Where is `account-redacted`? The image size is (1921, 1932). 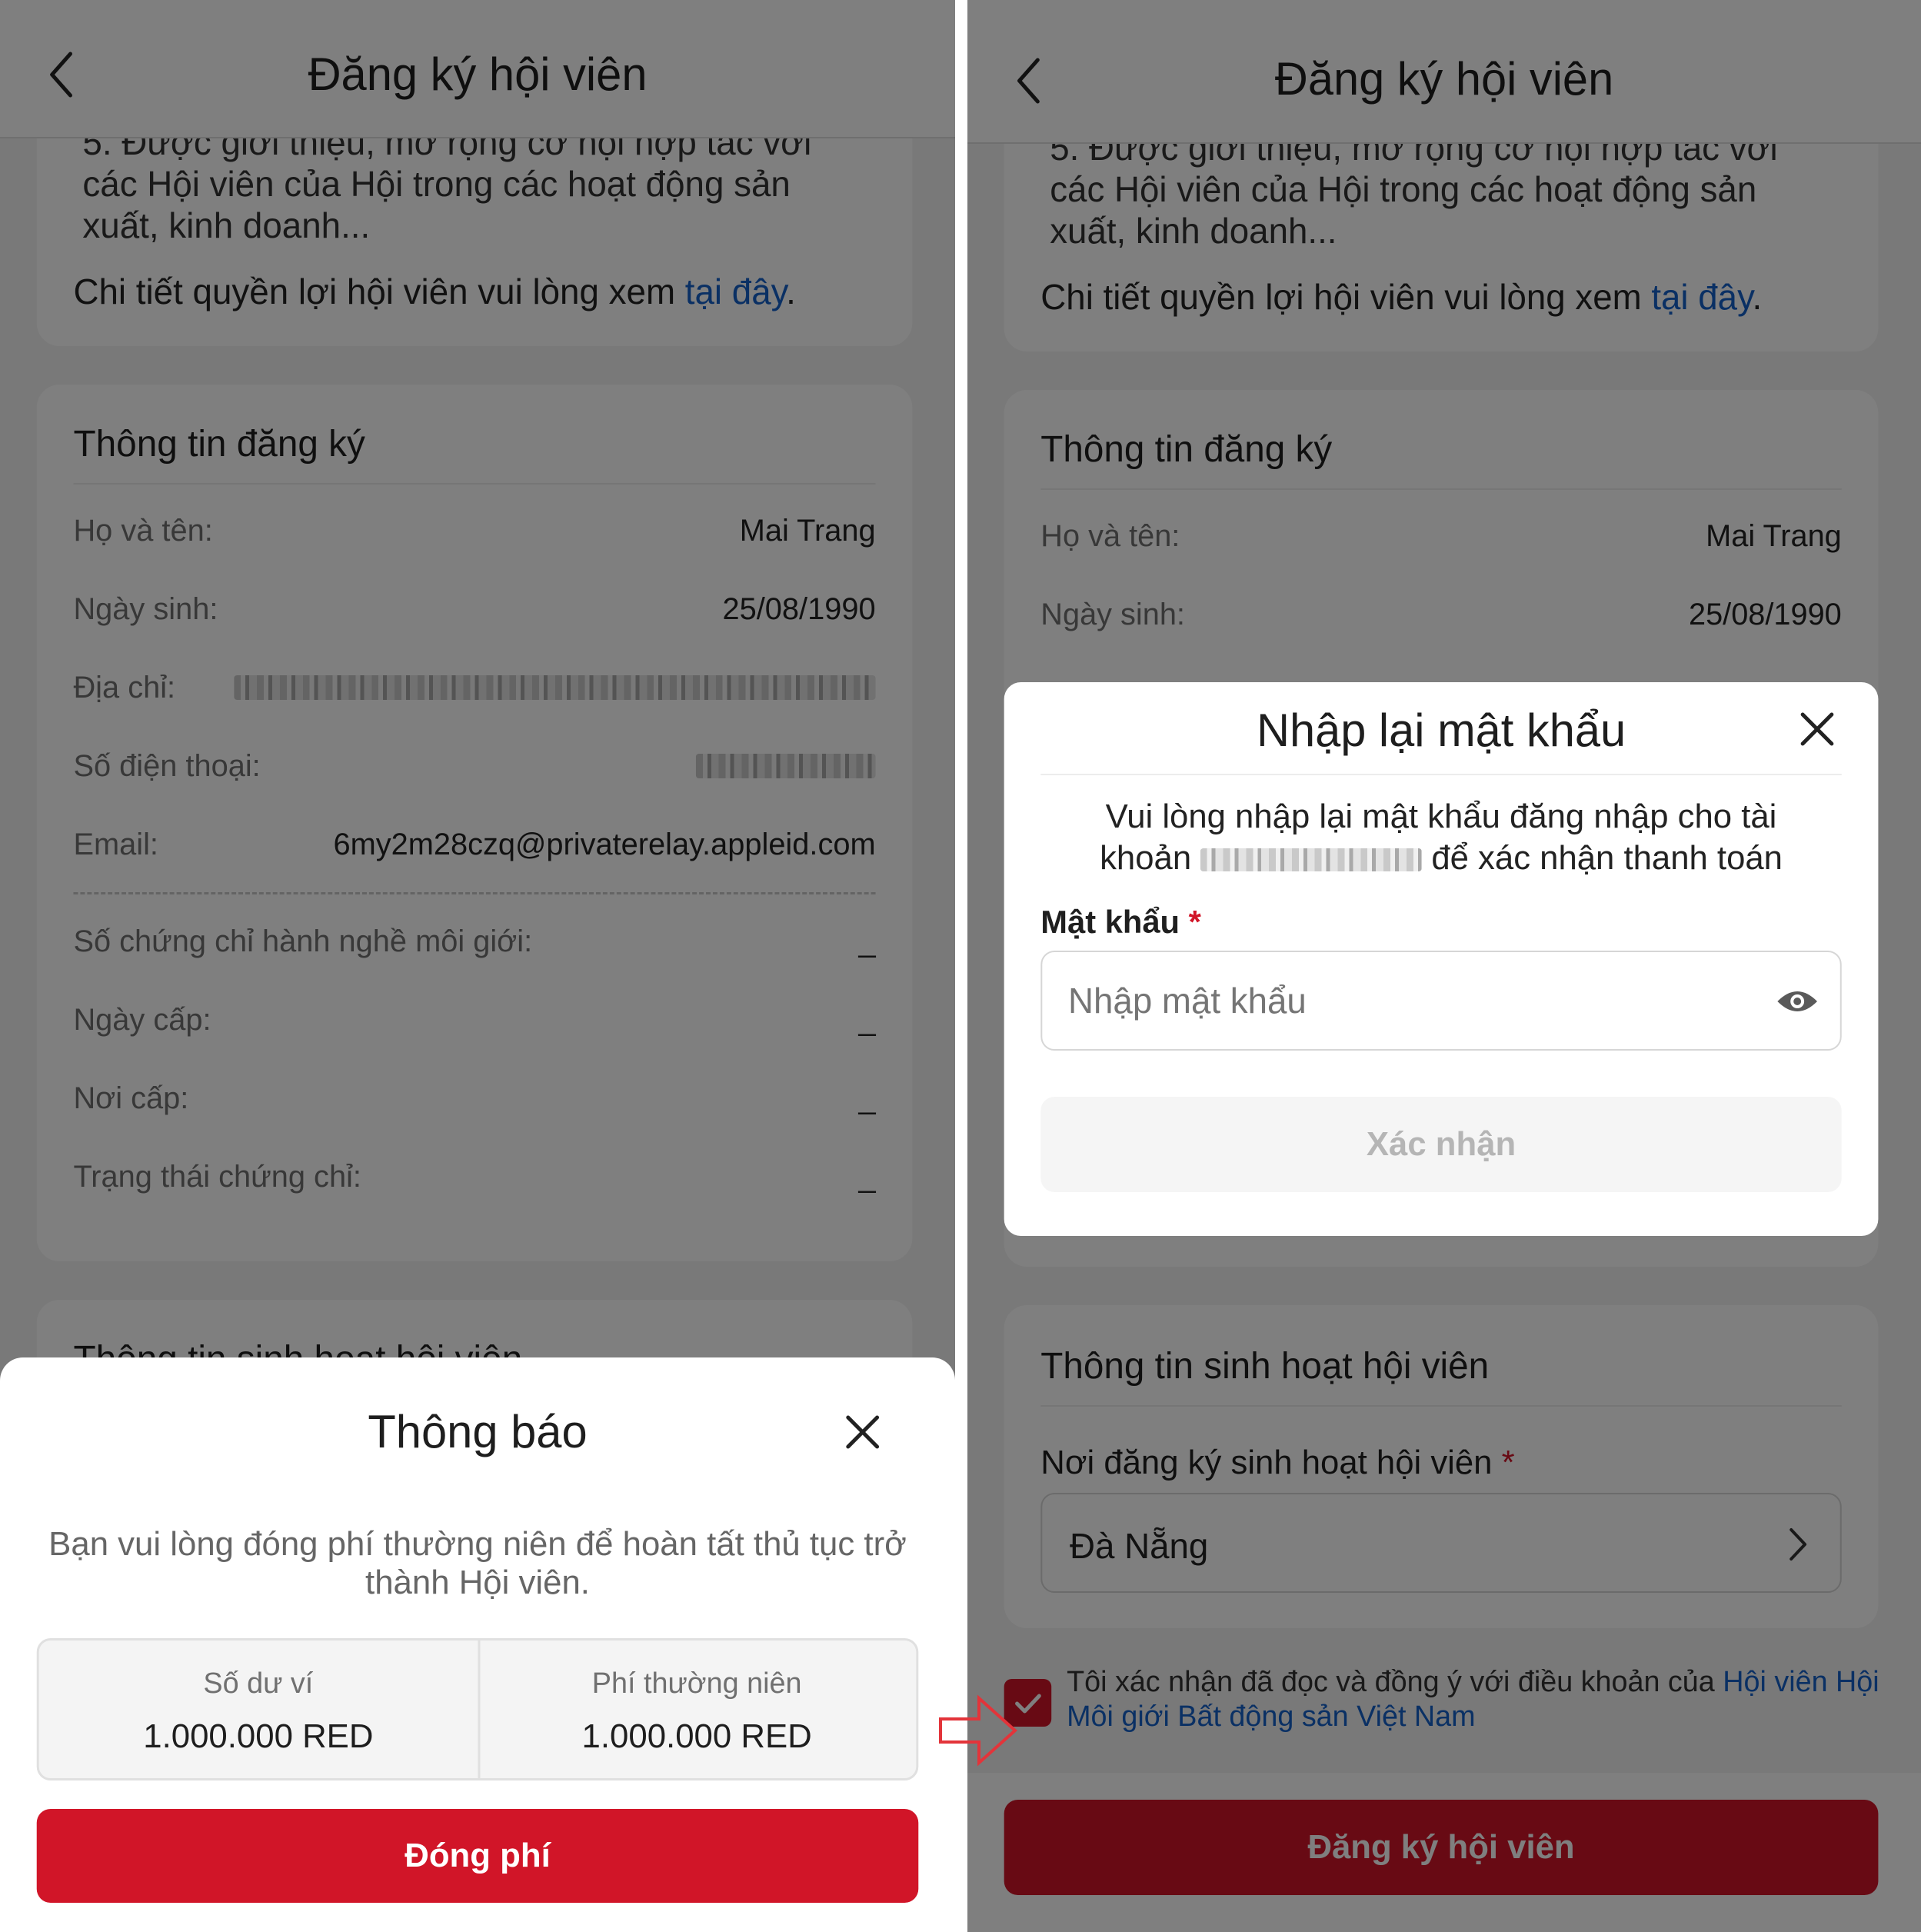 account-redacted is located at coordinates (1311, 860).